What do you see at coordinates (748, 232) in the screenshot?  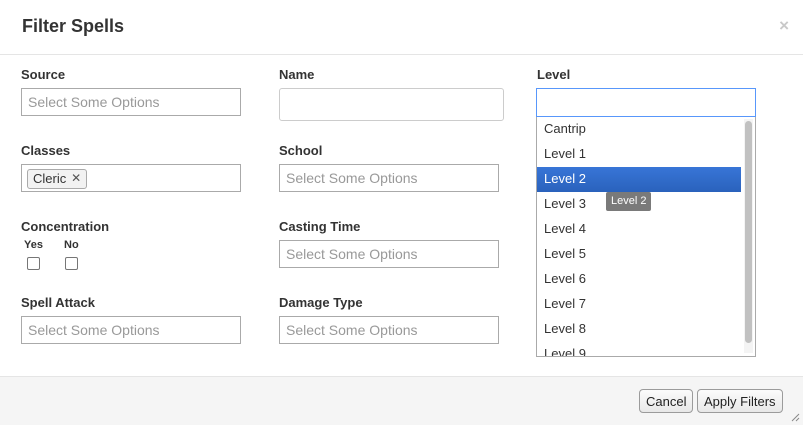 I see `dropdown-scrollbar-thumb` at bounding box center [748, 232].